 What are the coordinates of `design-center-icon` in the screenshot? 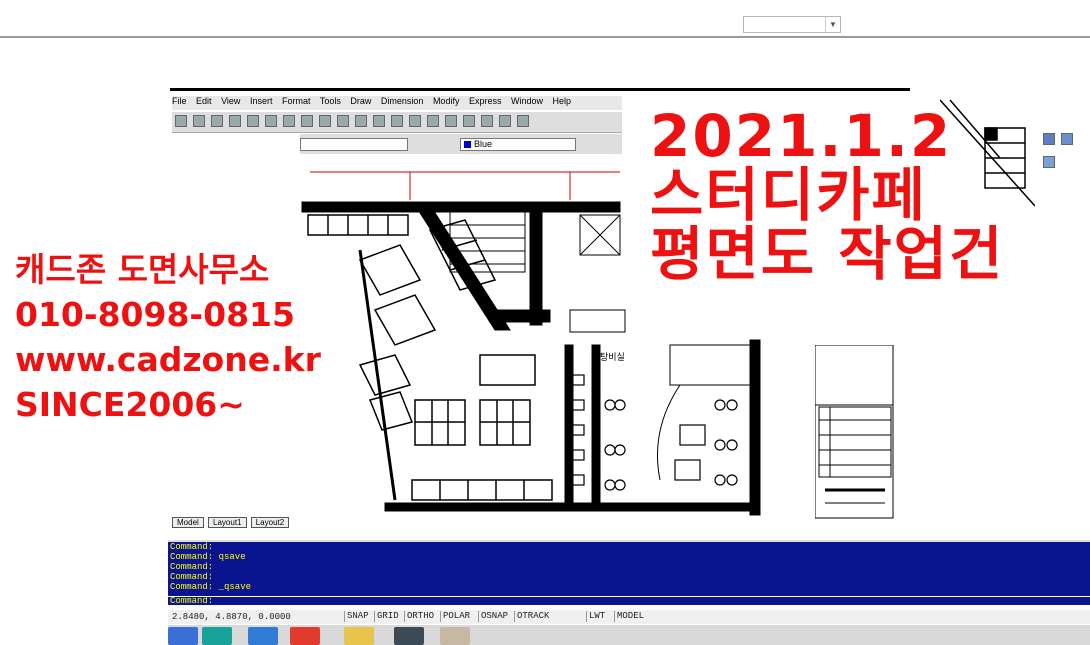 It's located at (451, 121).